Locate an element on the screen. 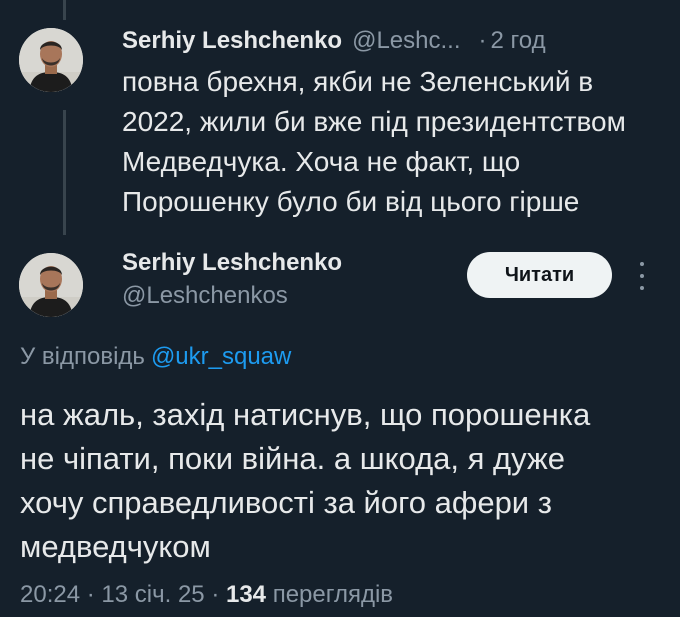 The width and height of the screenshot is (680, 617). reply-context: У відповідь @ukr_squaw is located at coordinates (155, 357).